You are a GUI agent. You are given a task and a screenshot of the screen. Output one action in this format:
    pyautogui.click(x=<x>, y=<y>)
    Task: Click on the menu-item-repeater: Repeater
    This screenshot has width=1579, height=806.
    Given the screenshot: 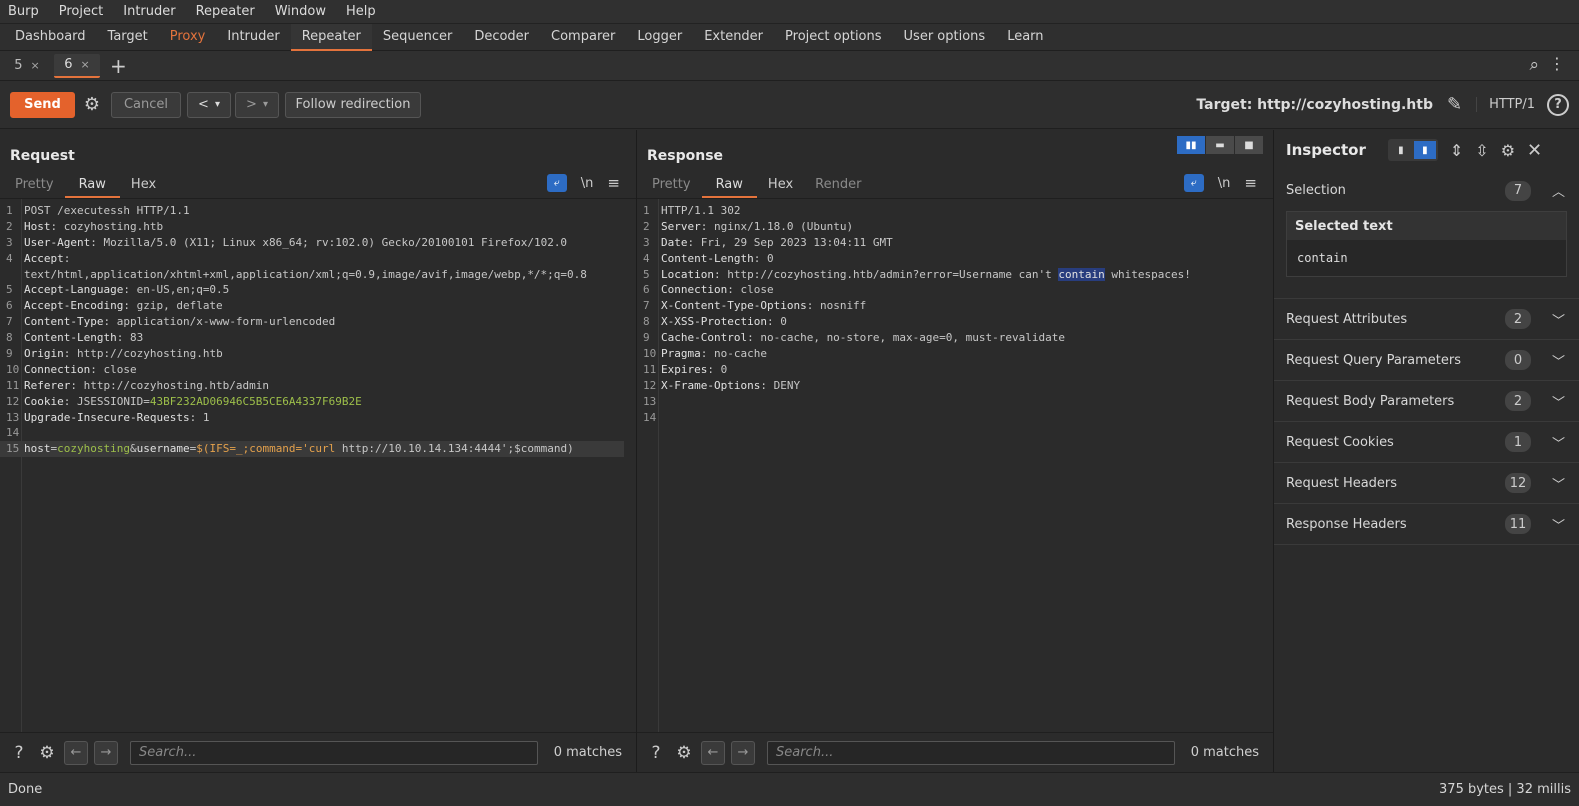 What is the action you would take?
    pyautogui.click(x=225, y=12)
    